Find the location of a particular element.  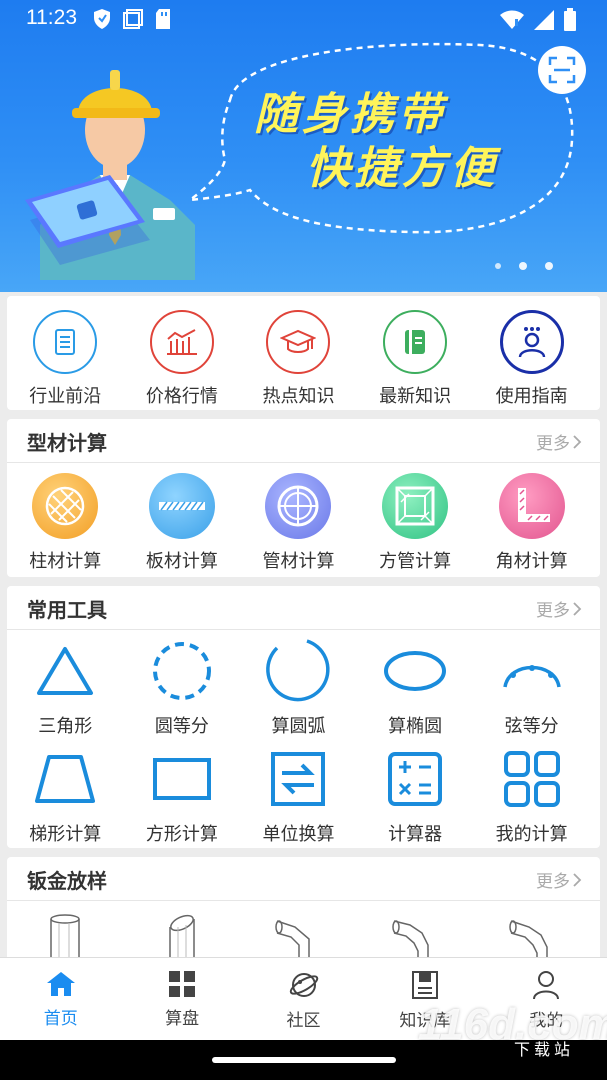

tool-label: 我的计算 is located at coordinates (531, 834).